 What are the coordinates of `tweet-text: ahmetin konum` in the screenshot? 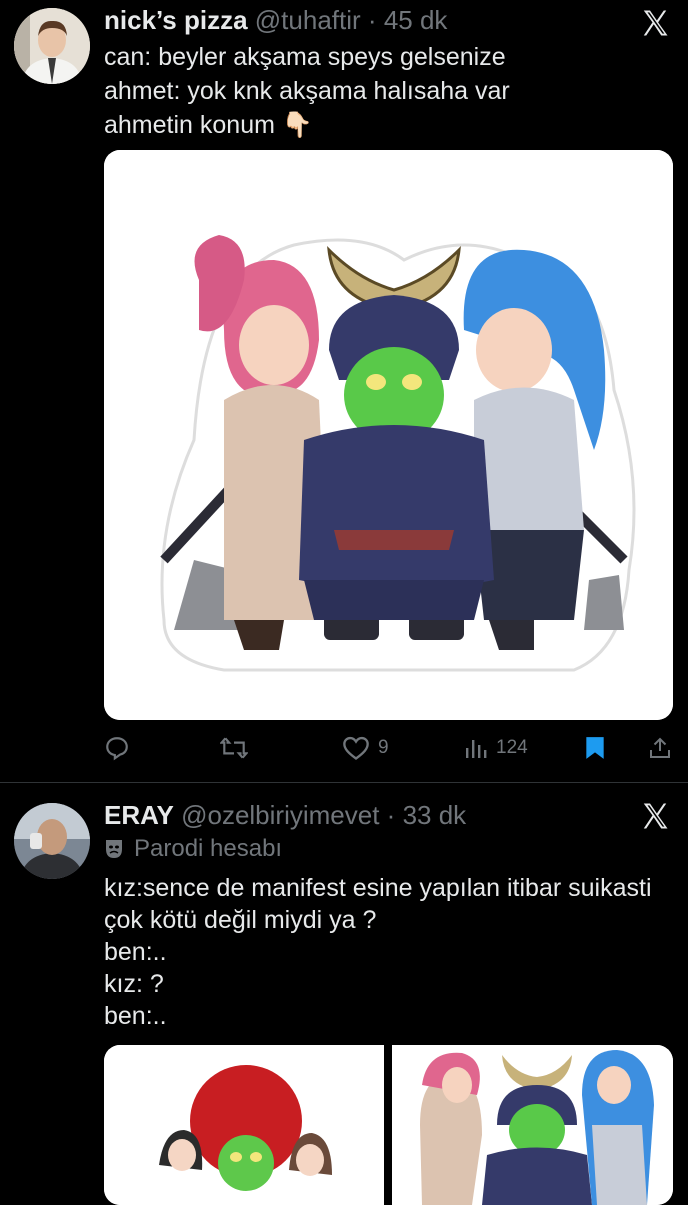 It's located at (189, 125).